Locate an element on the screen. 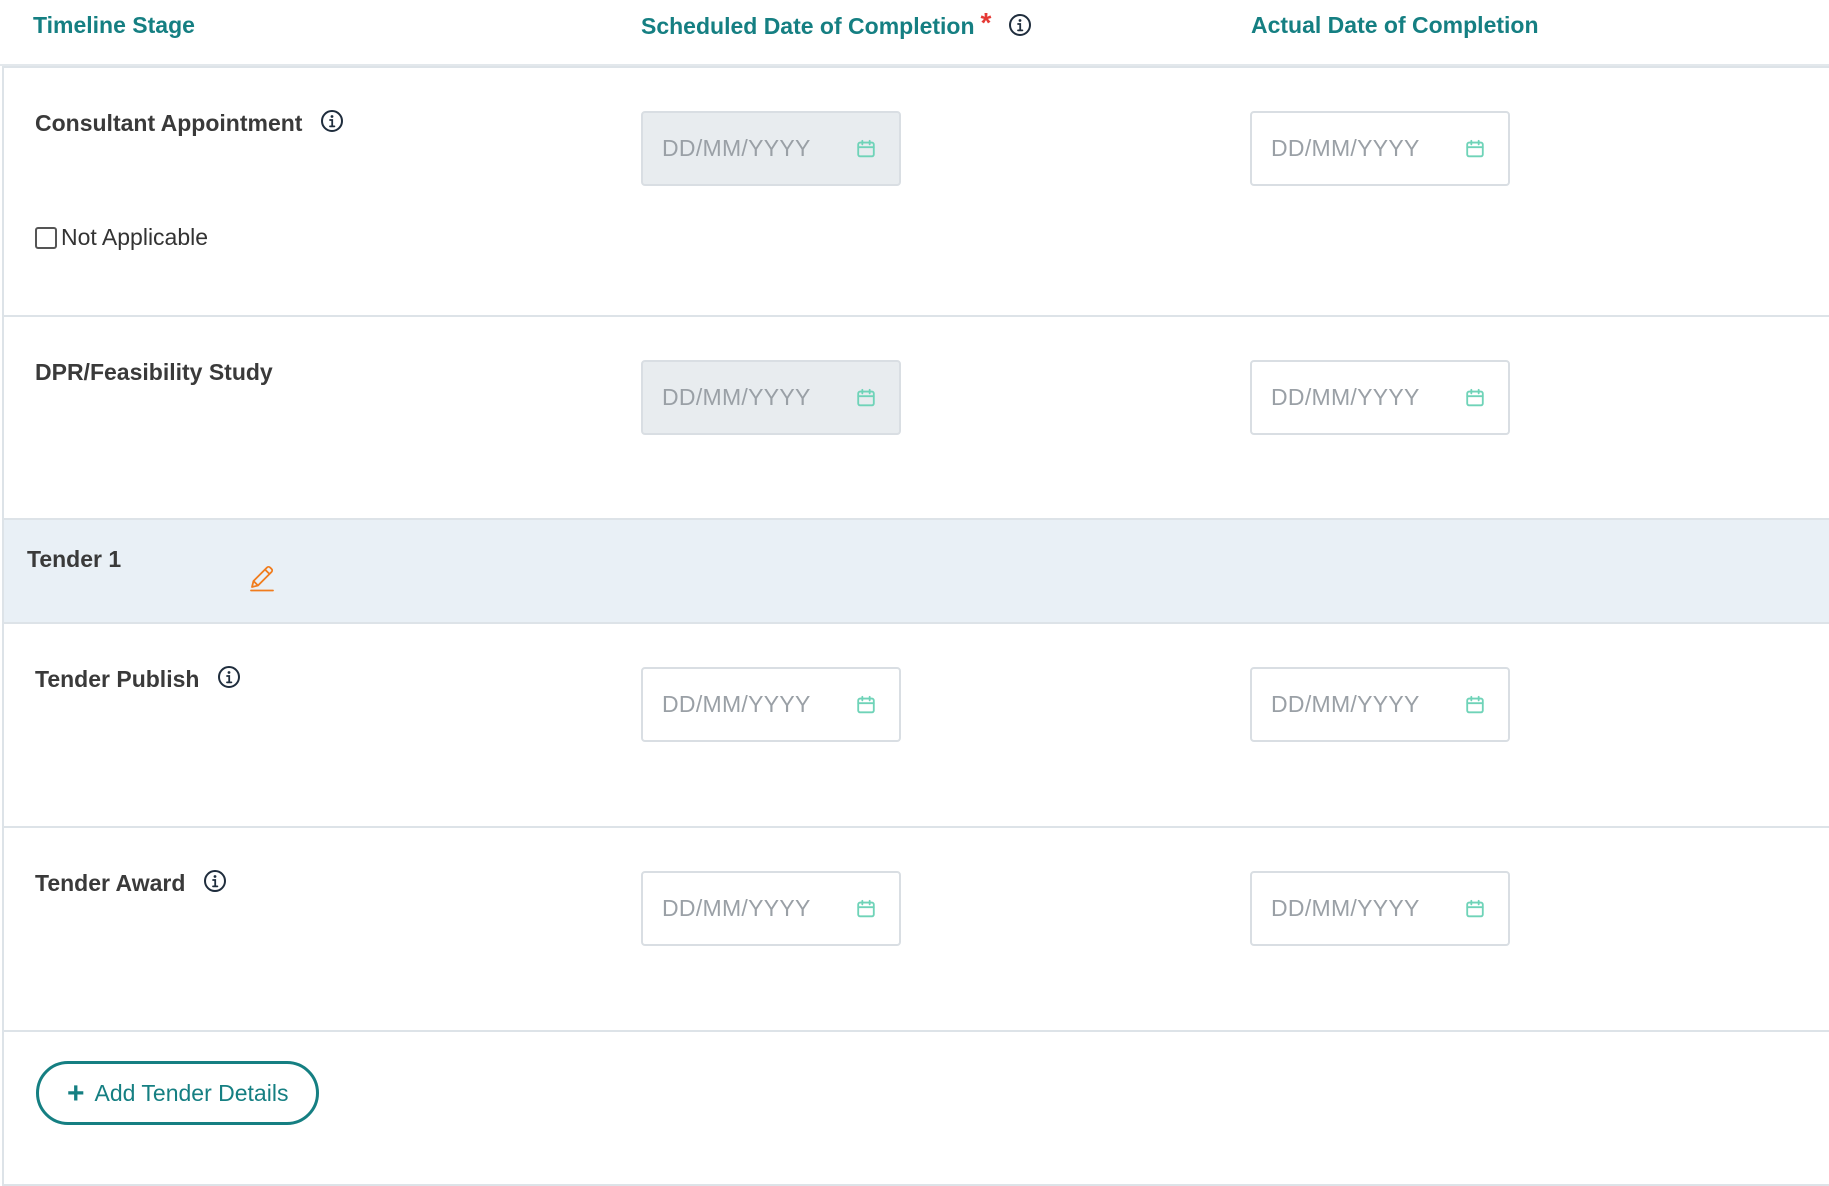 This screenshot has width=1829, height=1186. not-applicable-option: Not Applicable is located at coordinates (121, 237).